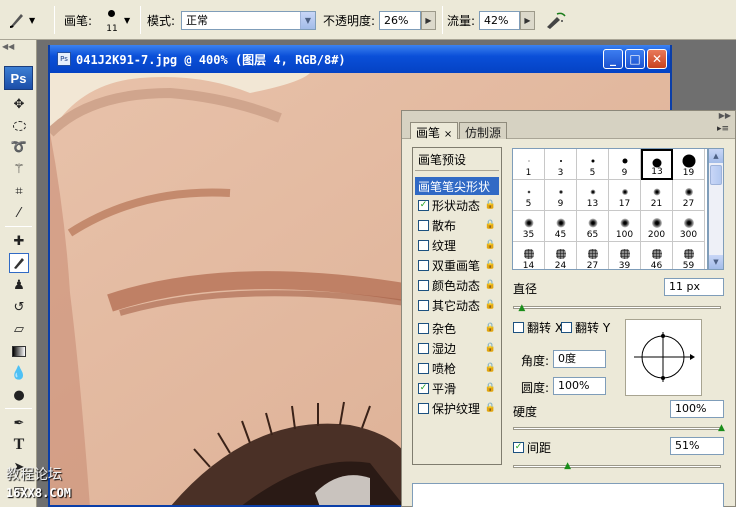 The height and width of the screenshot is (507, 736). What do you see at coordinates (593, 226) in the screenshot?
I see `brush-tip-cell: 65` at bounding box center [593, 226].